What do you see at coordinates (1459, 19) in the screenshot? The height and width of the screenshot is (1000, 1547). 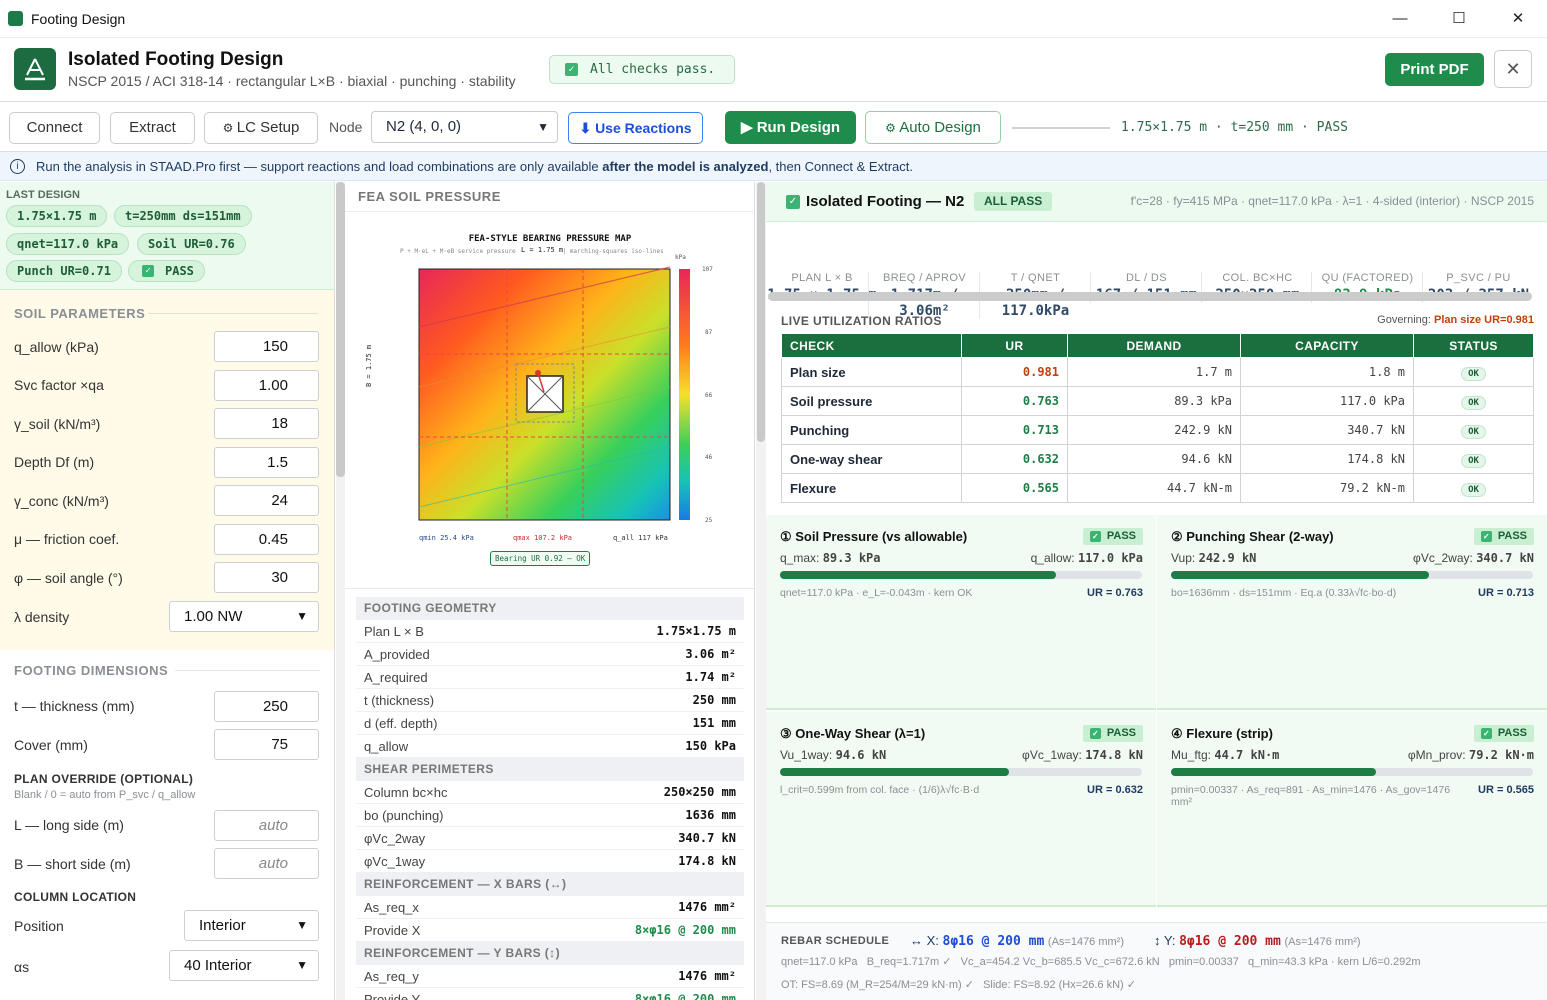 I see `maximize-button: ☐` at bounding box center [1459, 19].